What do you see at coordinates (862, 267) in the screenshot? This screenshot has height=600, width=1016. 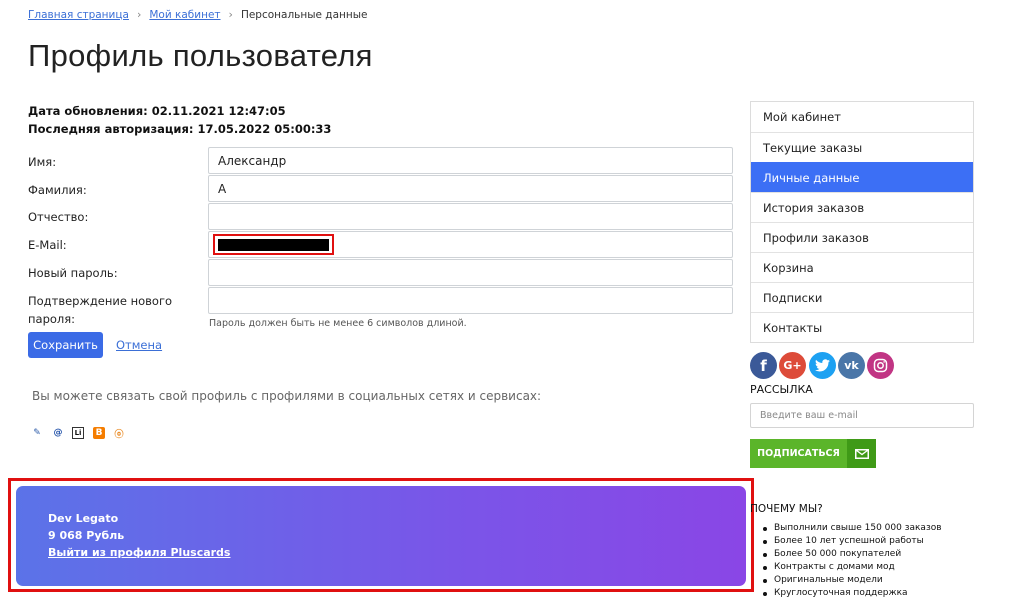 I see `sidebar-item-cart: Корзина` at bounding box center [862, 267].